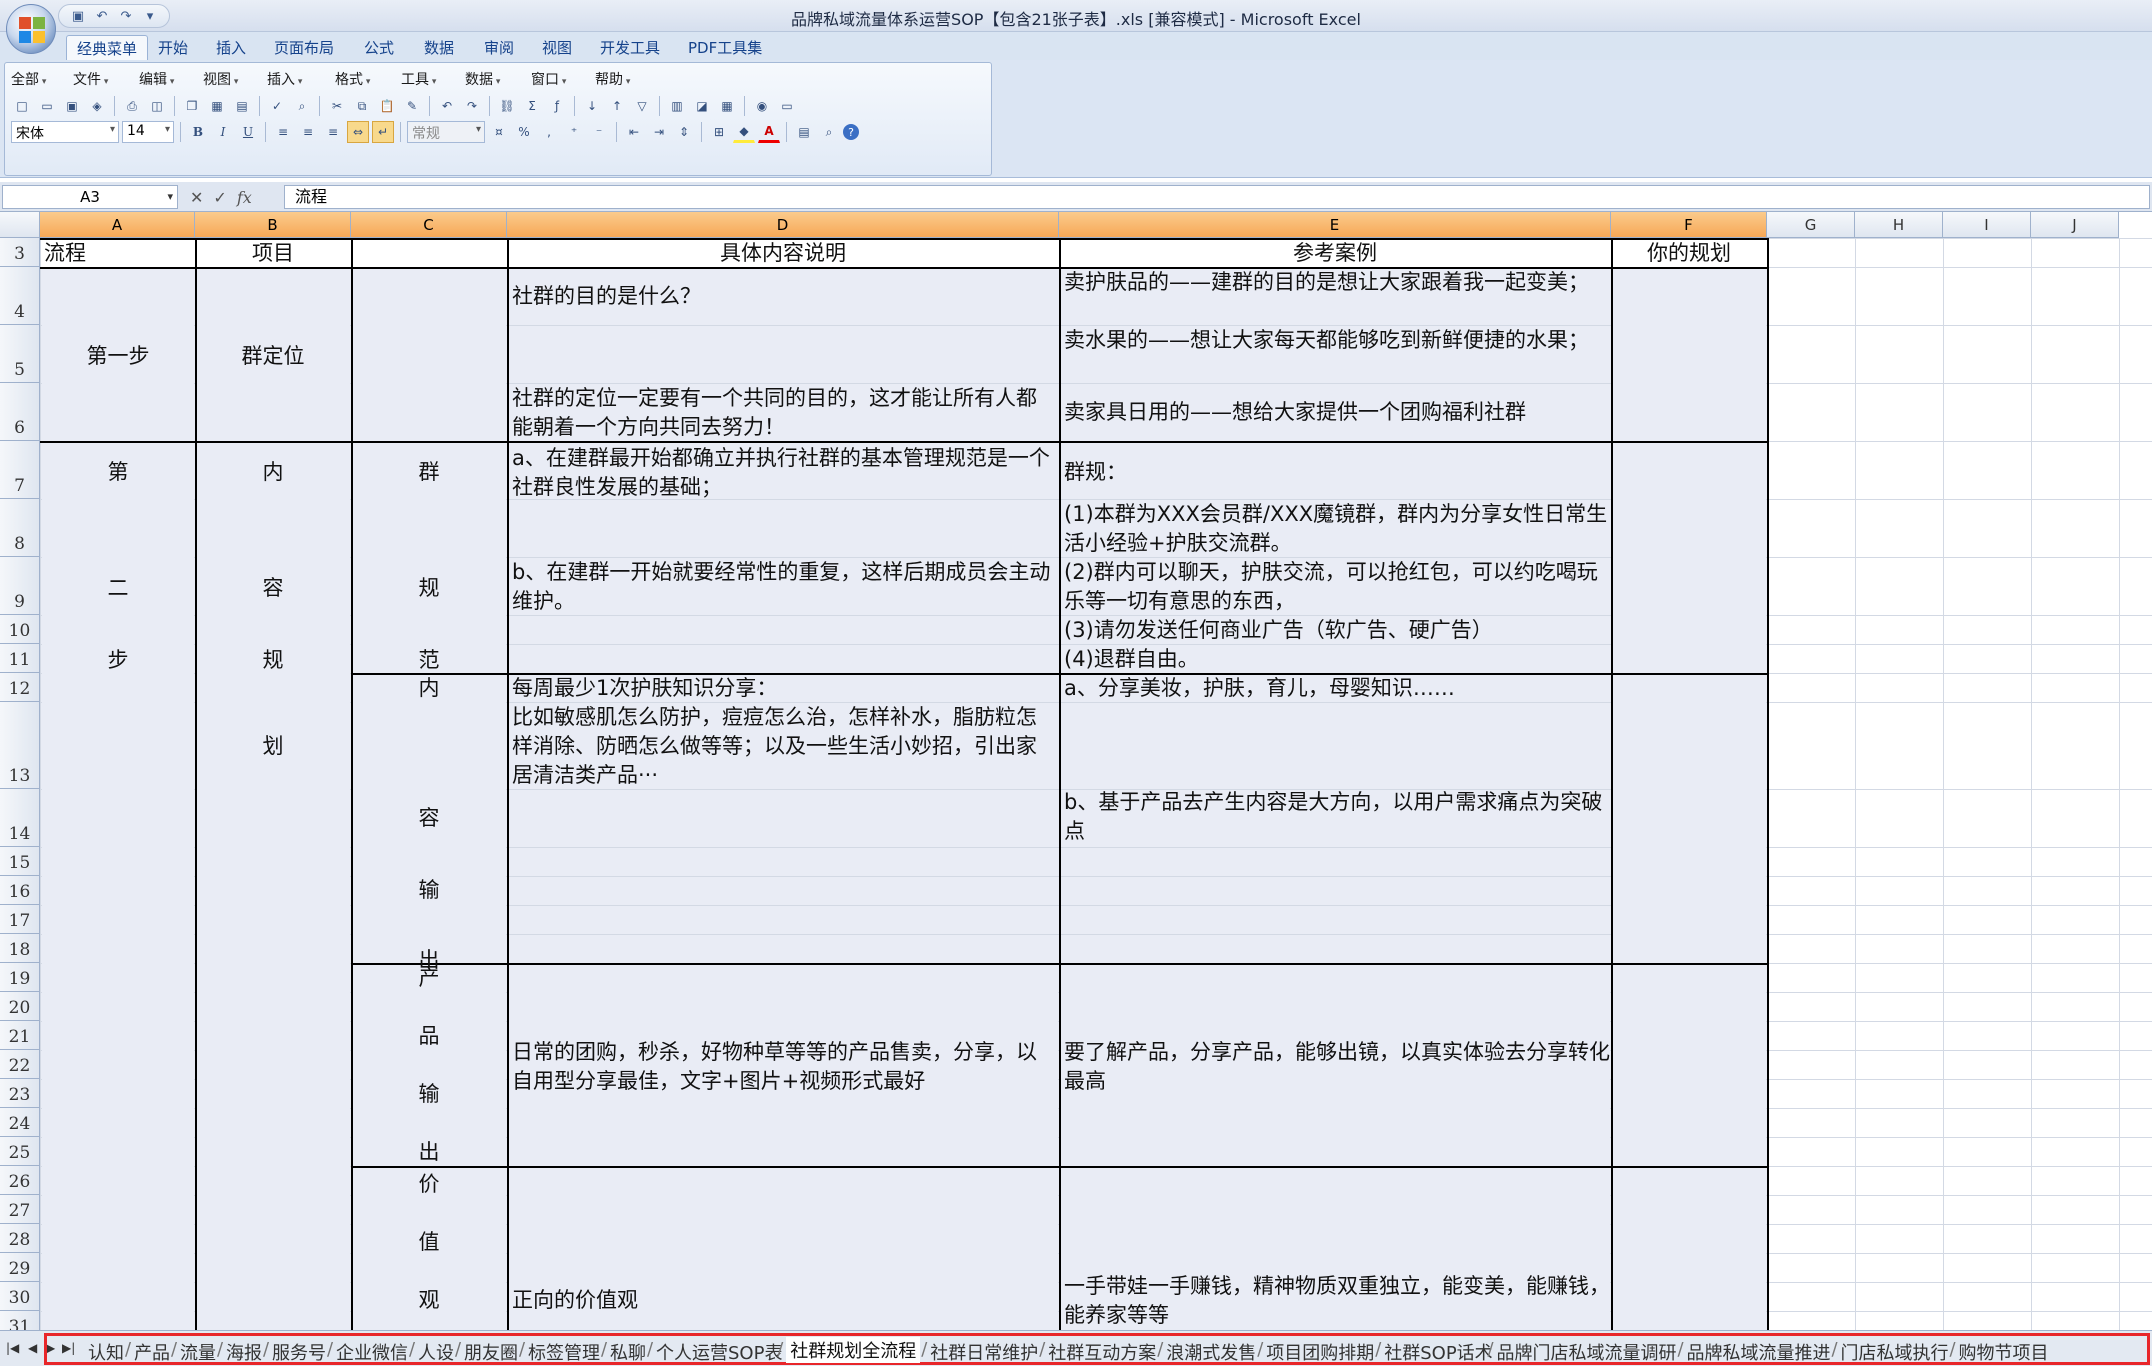 This screenshot has width=2152, height=1366. What do you see at coordinates (107, 47) in the screenshot?
I see `tab-classic-menu: 经典菜单` at bounding box center [107, 47].